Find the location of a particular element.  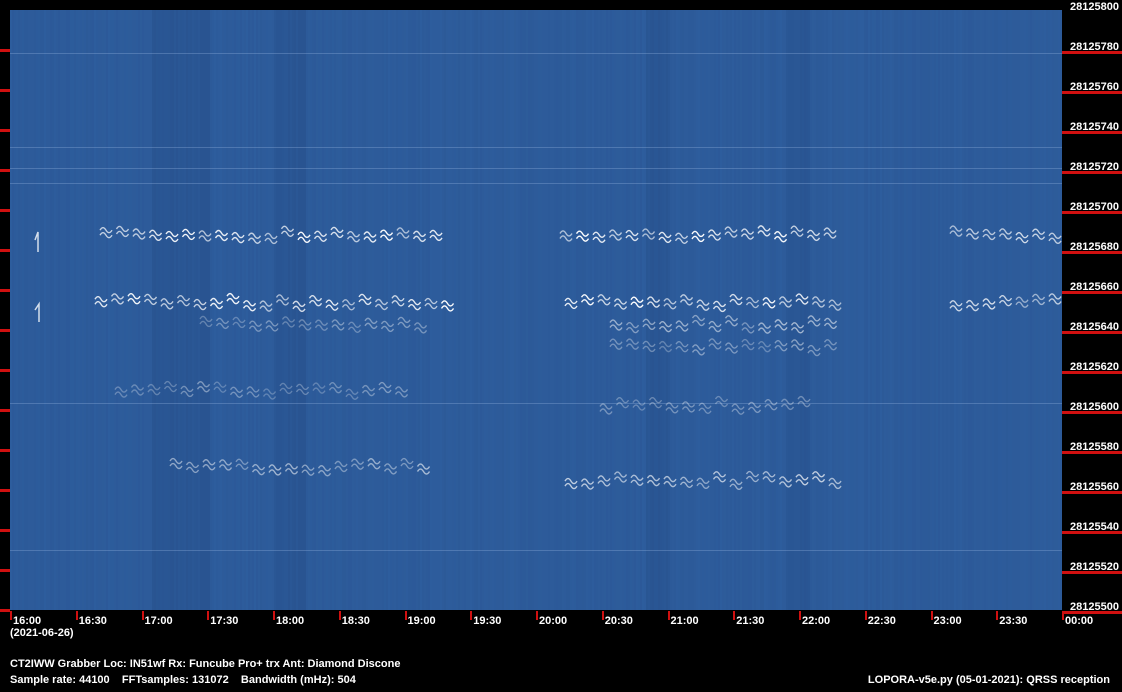

x-tick-label: 18:00 is located at coordinates (290, 621).